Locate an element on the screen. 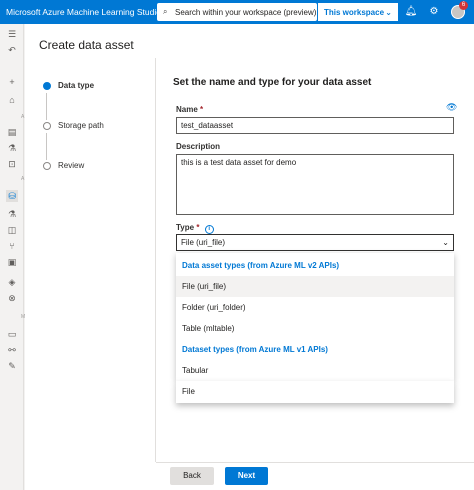  notebook-icon: ▤ is located at coordinates (12, 132).